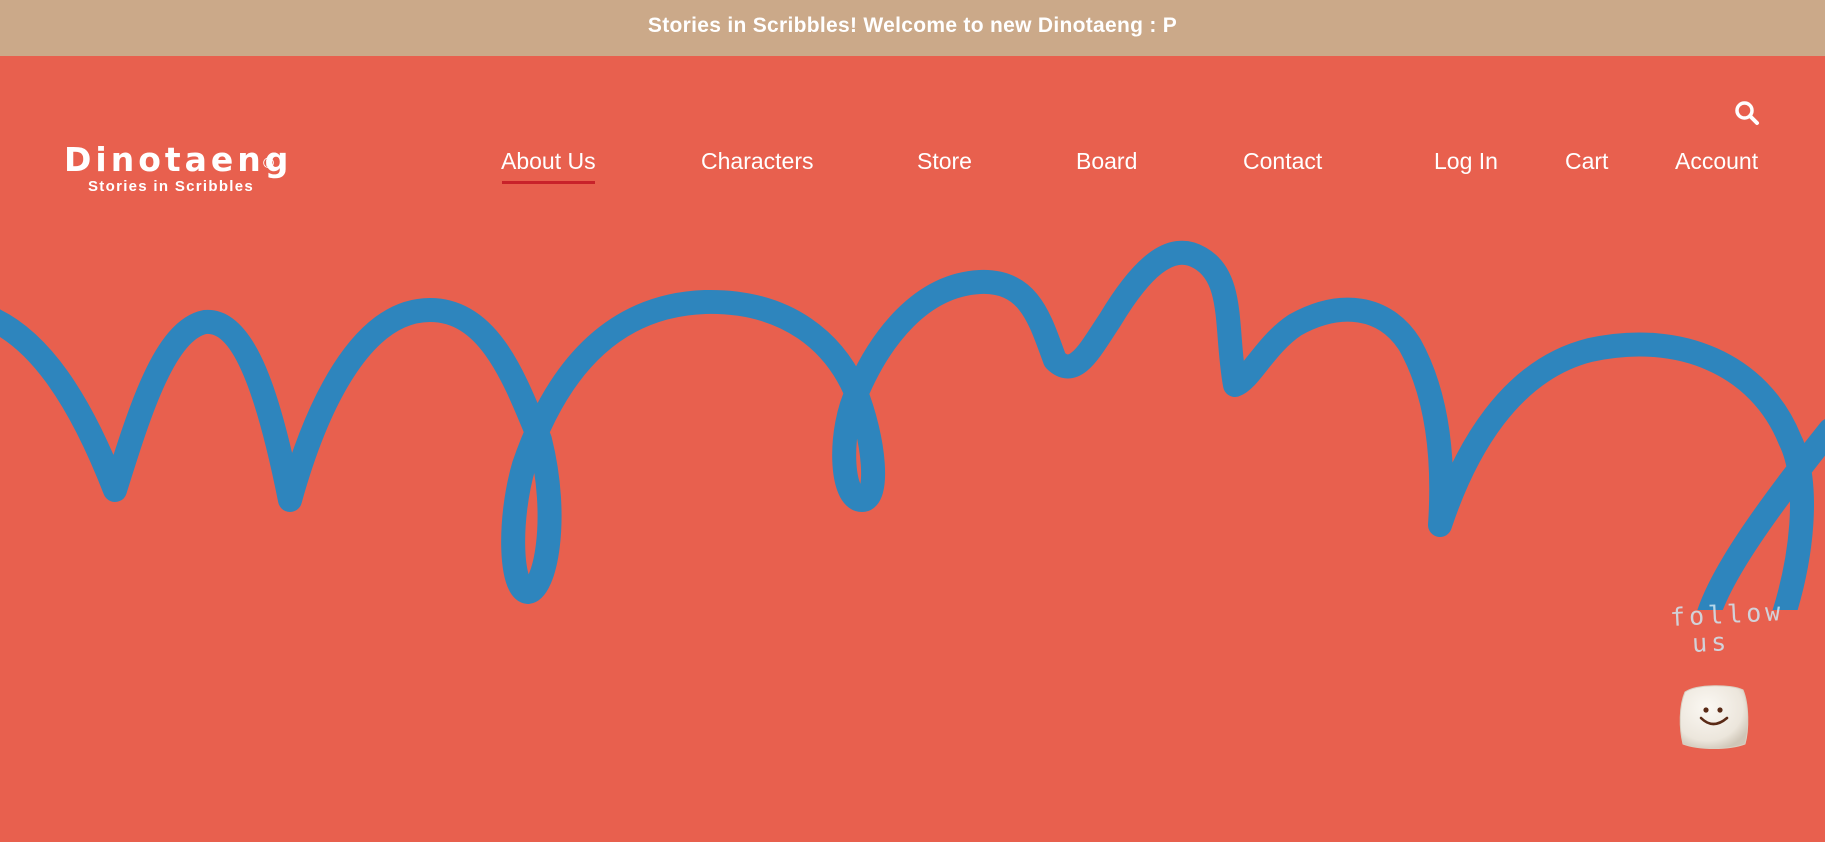  I want to click on registered-mark: ®, so click(269, 163).